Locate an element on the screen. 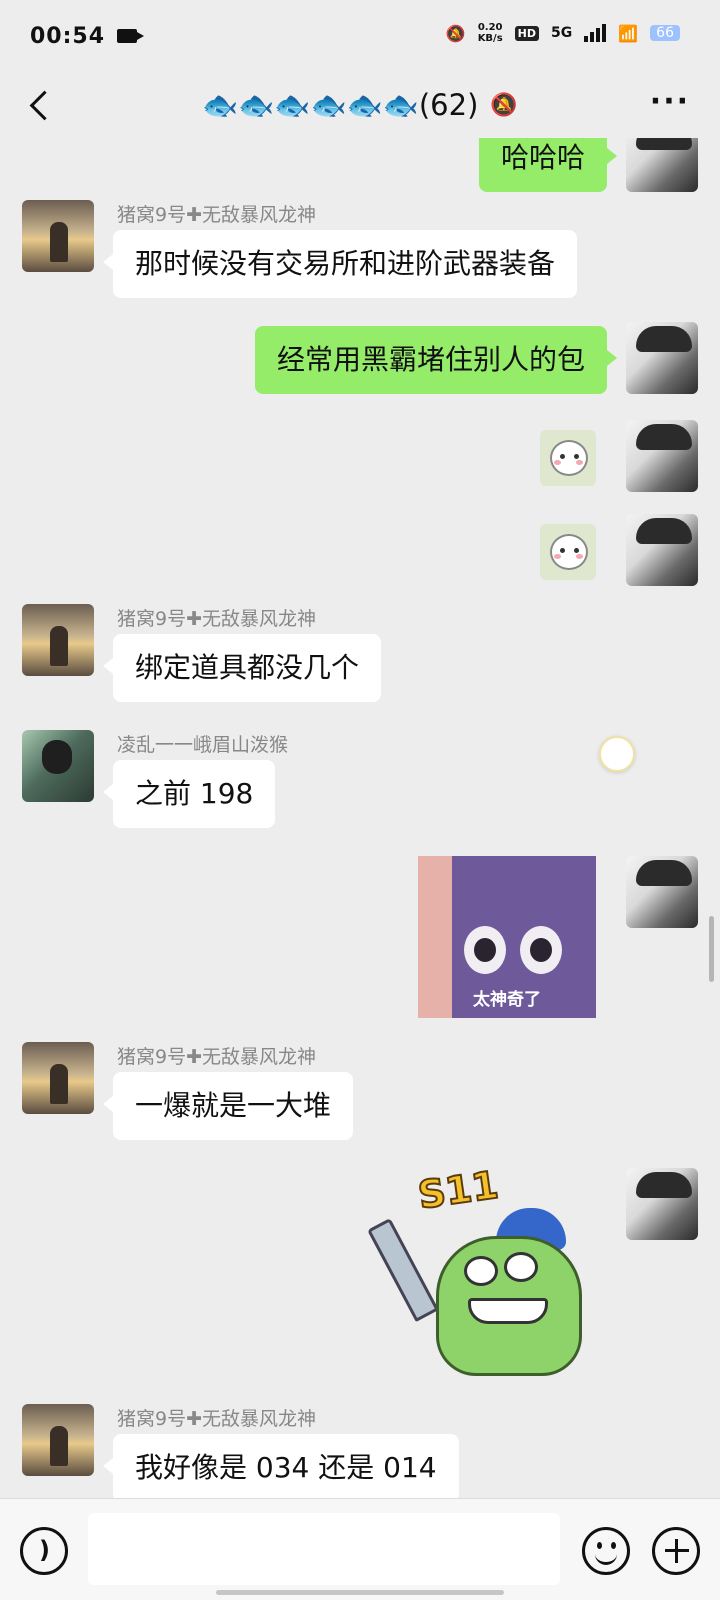 This screenshot has width=720, height=1600. message-bubble-incoming: 一爆就是一大堆 is located at coordinates (228, 1106).